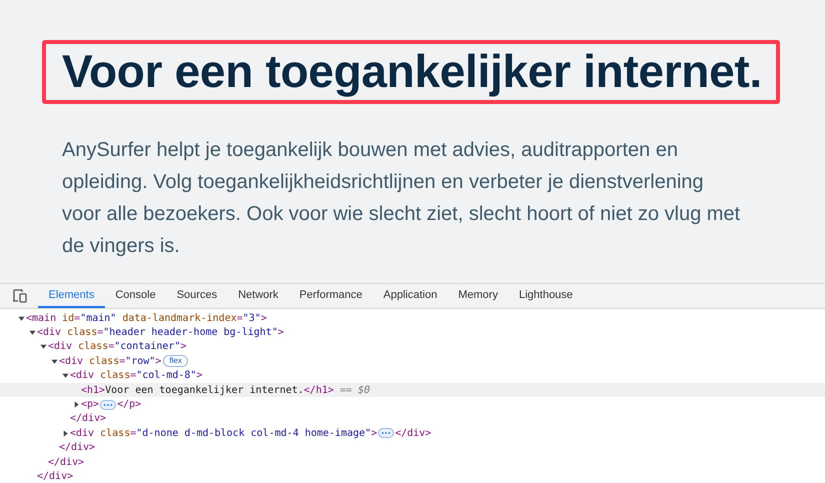  I want to click on code-line: <div class="header header-home bg-light">, so click(160, 332).